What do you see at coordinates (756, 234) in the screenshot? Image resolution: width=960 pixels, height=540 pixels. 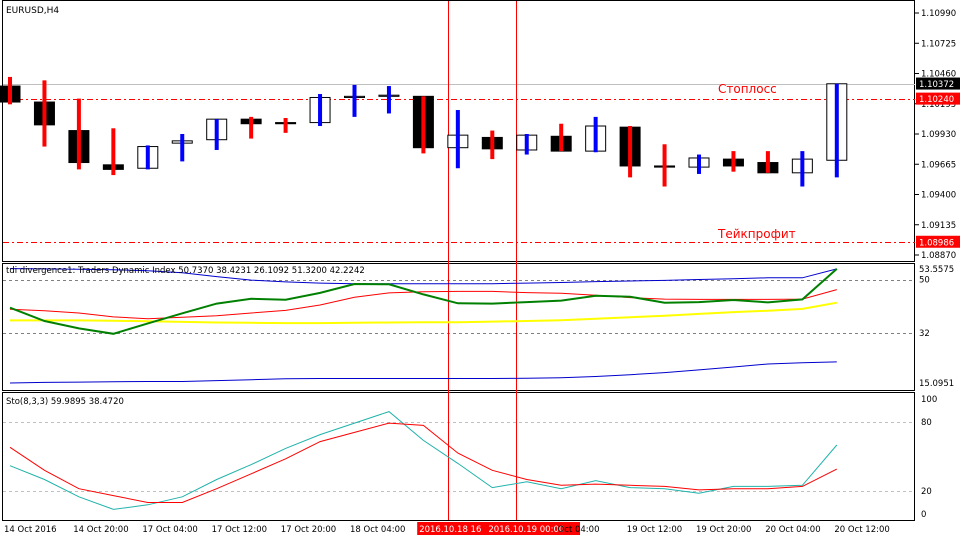 I see `takeprofit-label: Тейкпрофит` at bounding box center [756, 234].